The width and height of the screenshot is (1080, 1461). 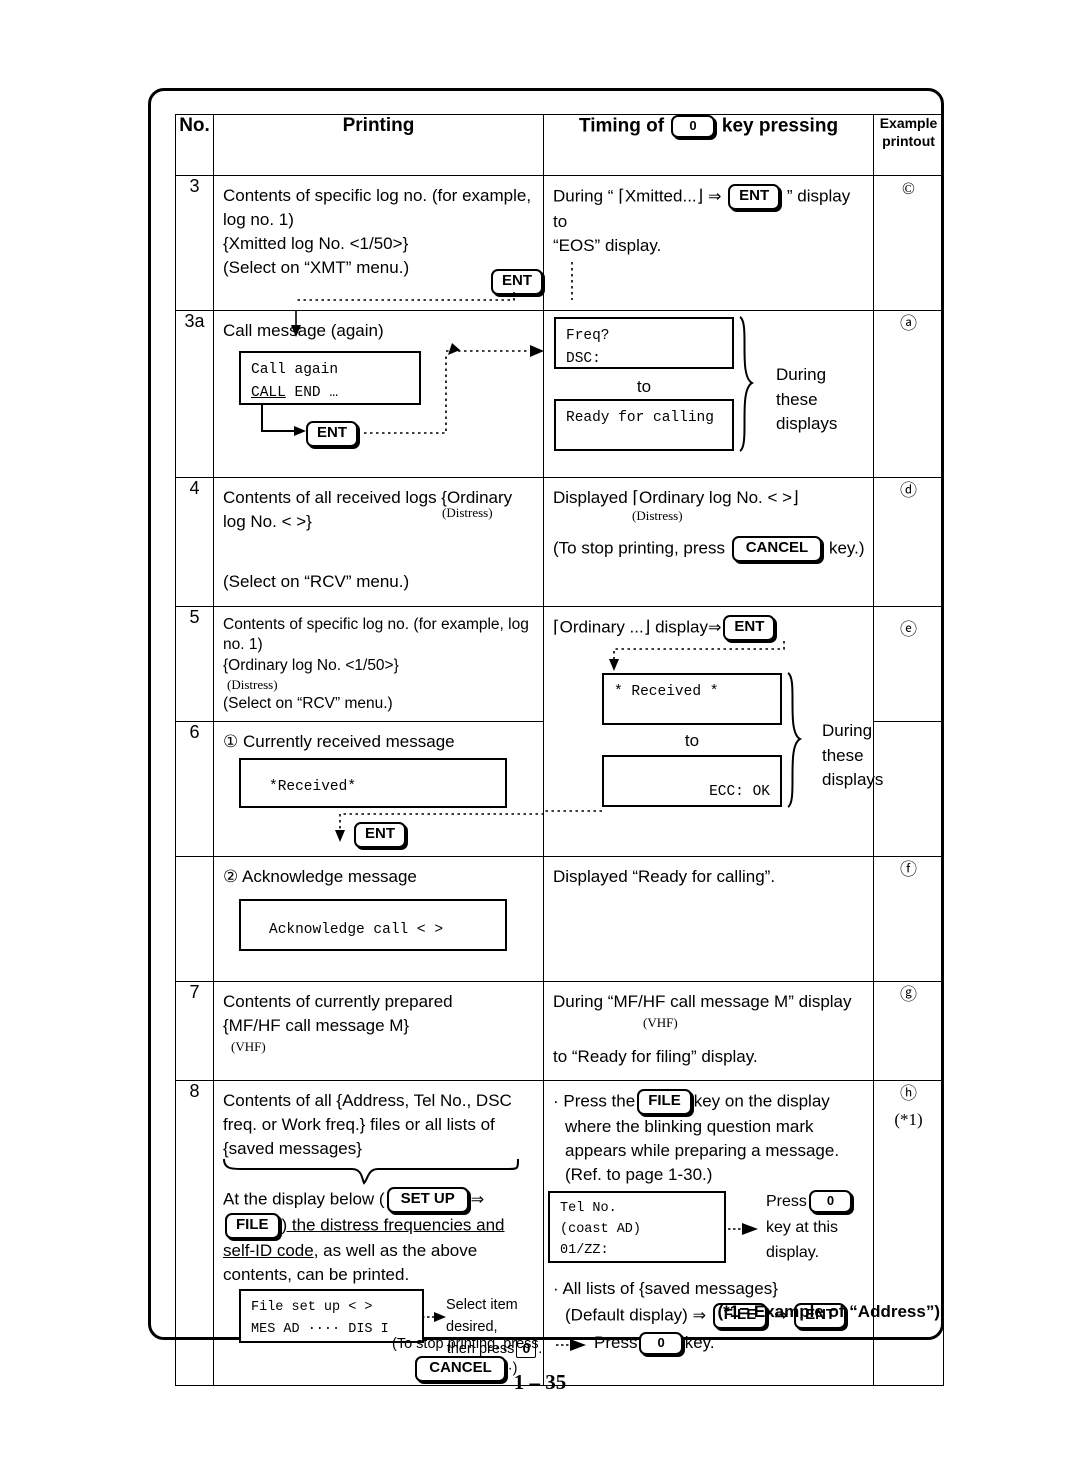 I want to click on row7-timing-line1: During “MF/HF call message M” display, so click(x=702, y=1001).